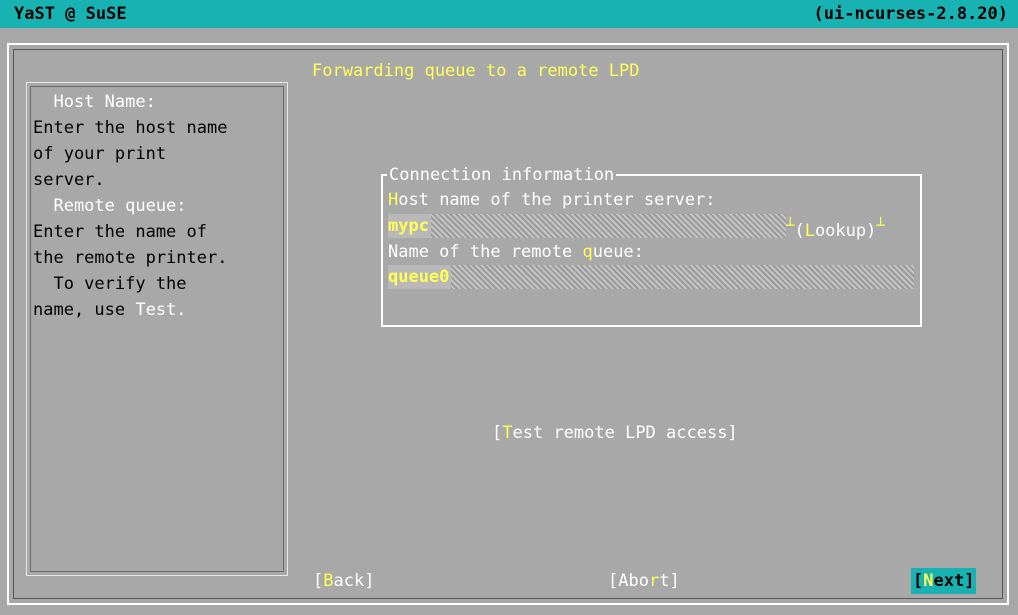 This screenshot has width=1018, height=615. What do you see at coordinates (110, 206) in the screenshot?
I see `help-heading-remote-queue: Remote queue:` at bounding box center [110, 206].